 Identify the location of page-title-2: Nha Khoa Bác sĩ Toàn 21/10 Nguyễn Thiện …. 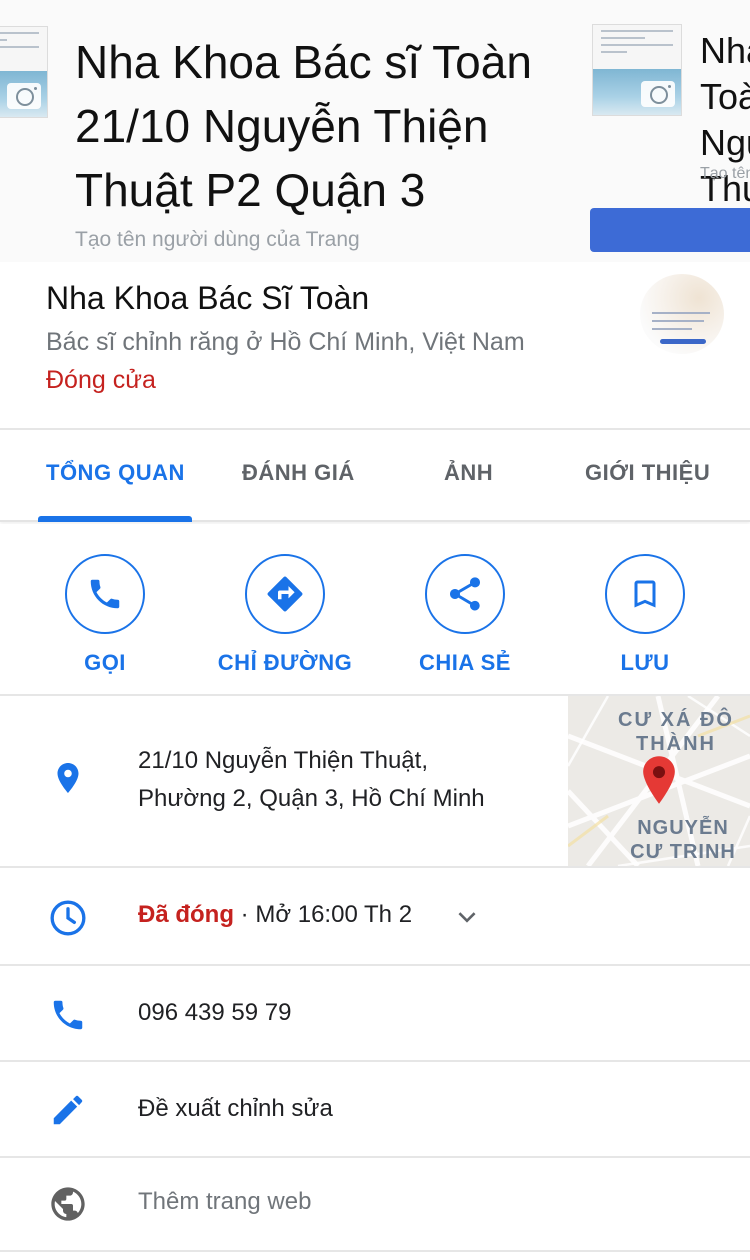
(725, 119).